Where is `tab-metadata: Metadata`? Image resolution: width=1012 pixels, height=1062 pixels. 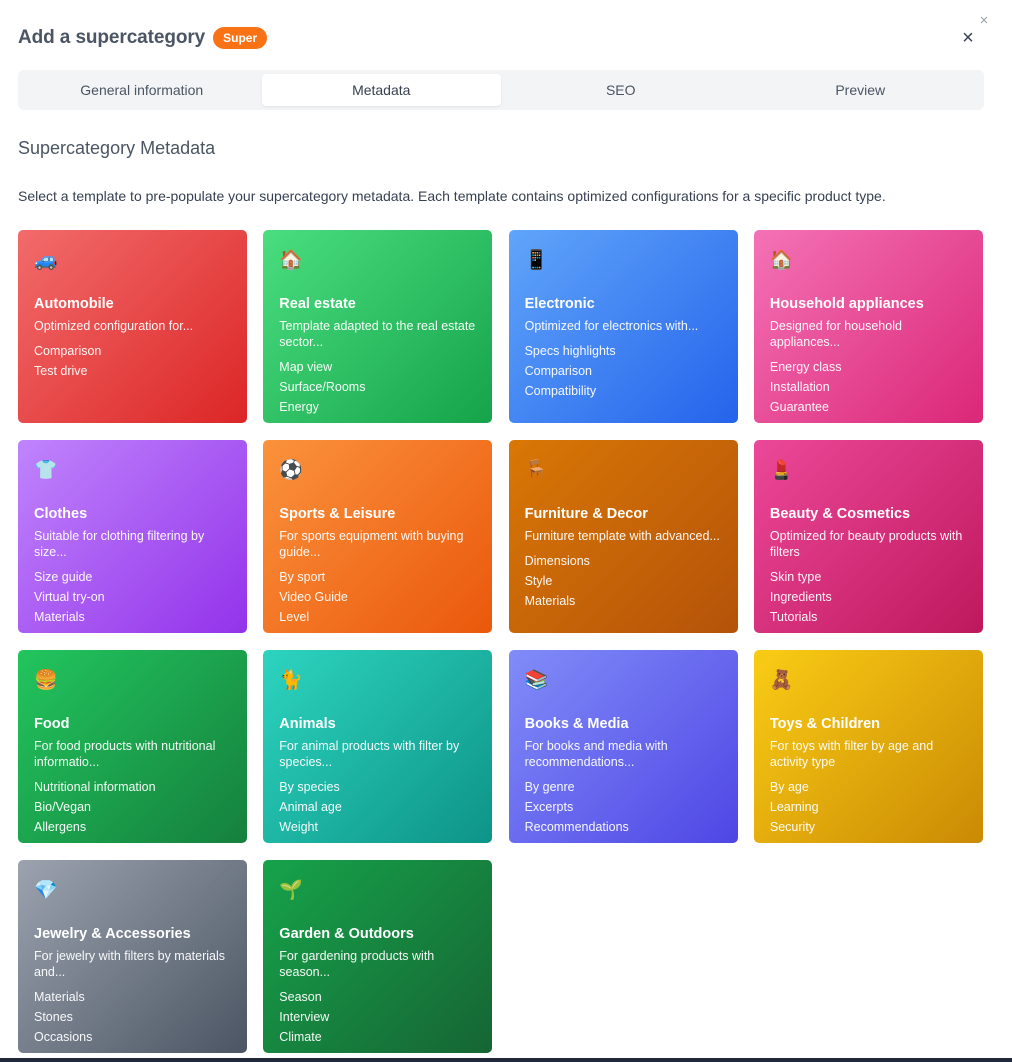 tab-metadata: Metadata is located at coordinates (381, 90).